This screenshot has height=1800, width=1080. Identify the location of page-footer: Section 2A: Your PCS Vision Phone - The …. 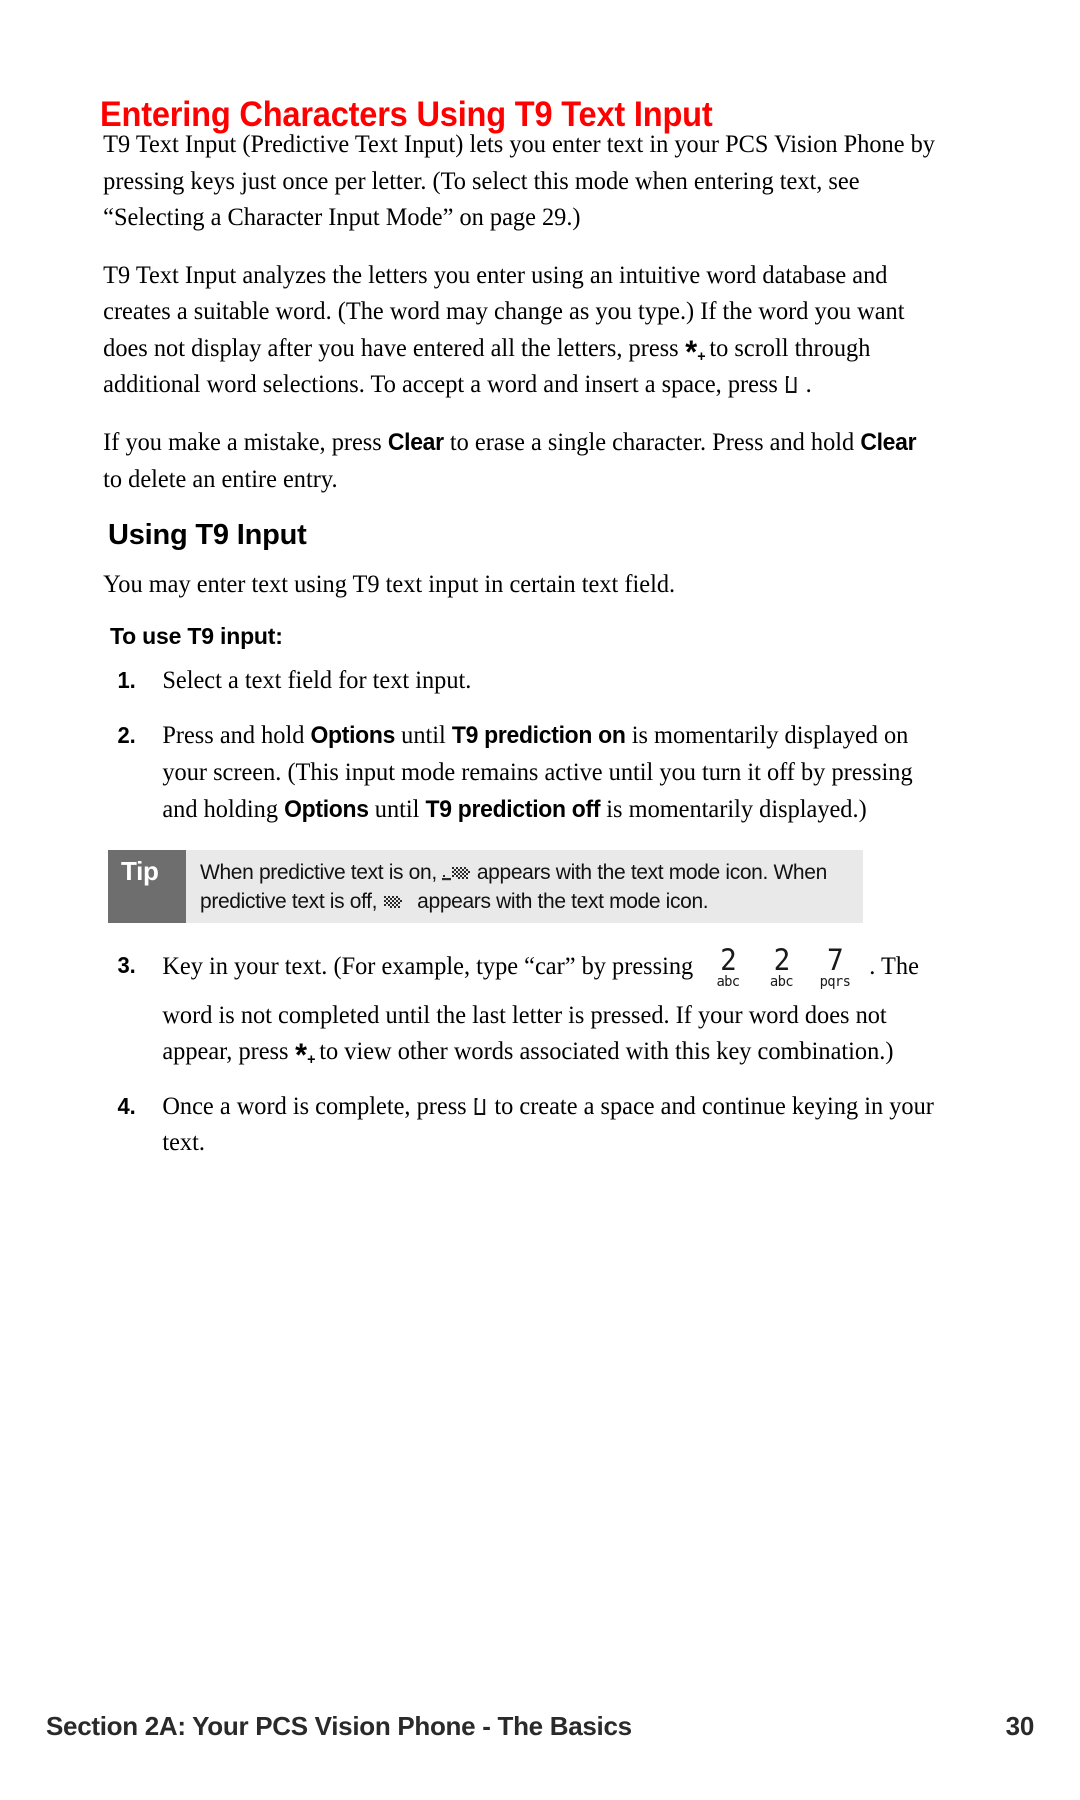
(540, 1725).